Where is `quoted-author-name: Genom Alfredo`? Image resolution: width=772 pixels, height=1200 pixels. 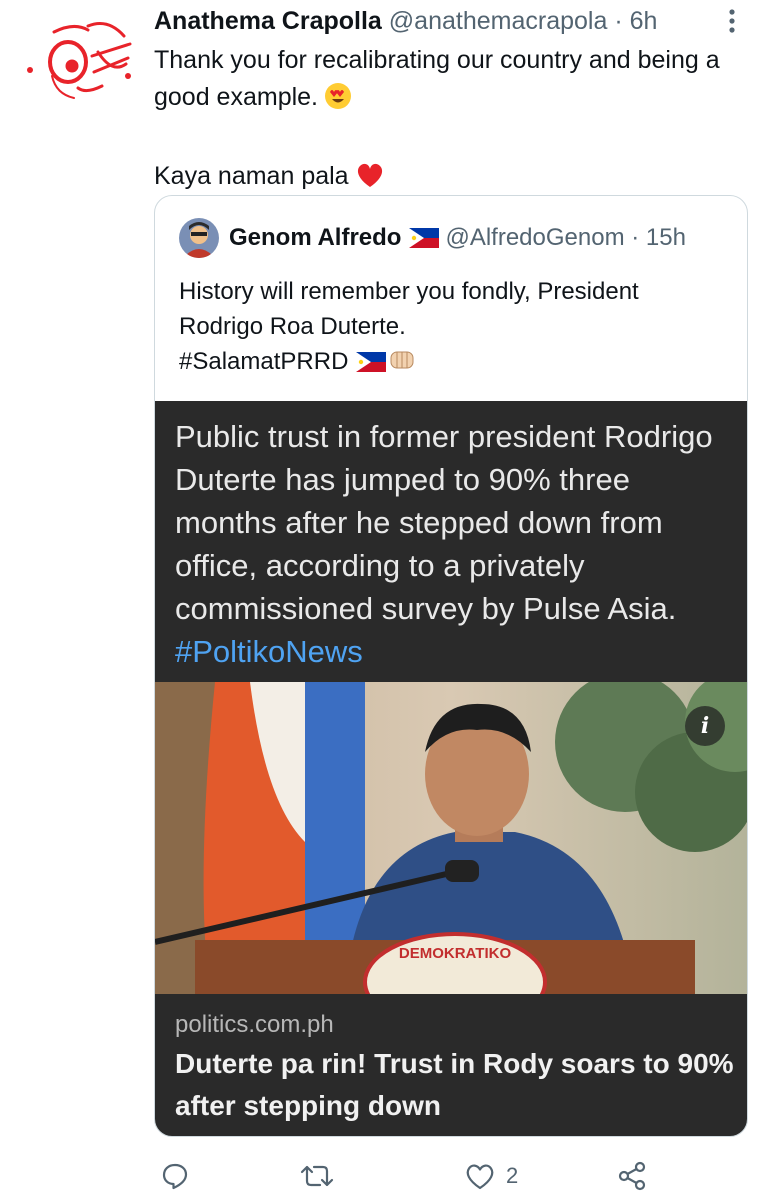 quoted-author-name: Genom Alfredo is located at coordinates (315, 237).